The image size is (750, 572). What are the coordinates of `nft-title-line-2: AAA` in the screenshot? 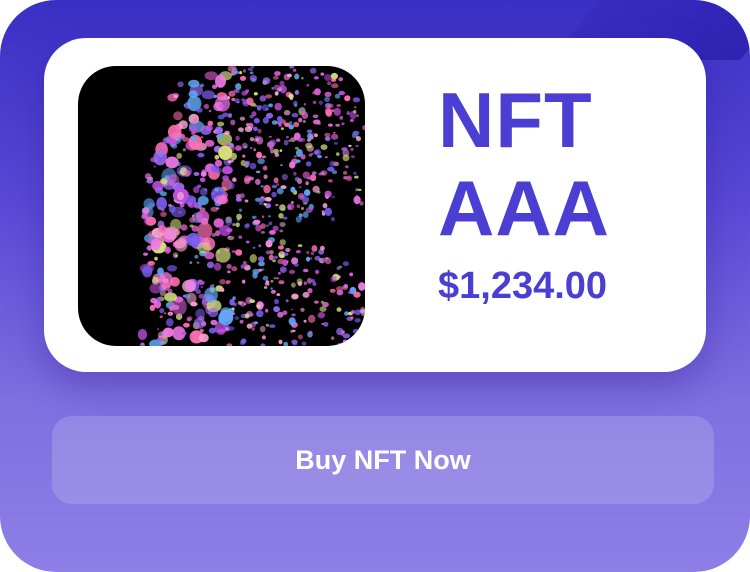 It's located at (524, 208).